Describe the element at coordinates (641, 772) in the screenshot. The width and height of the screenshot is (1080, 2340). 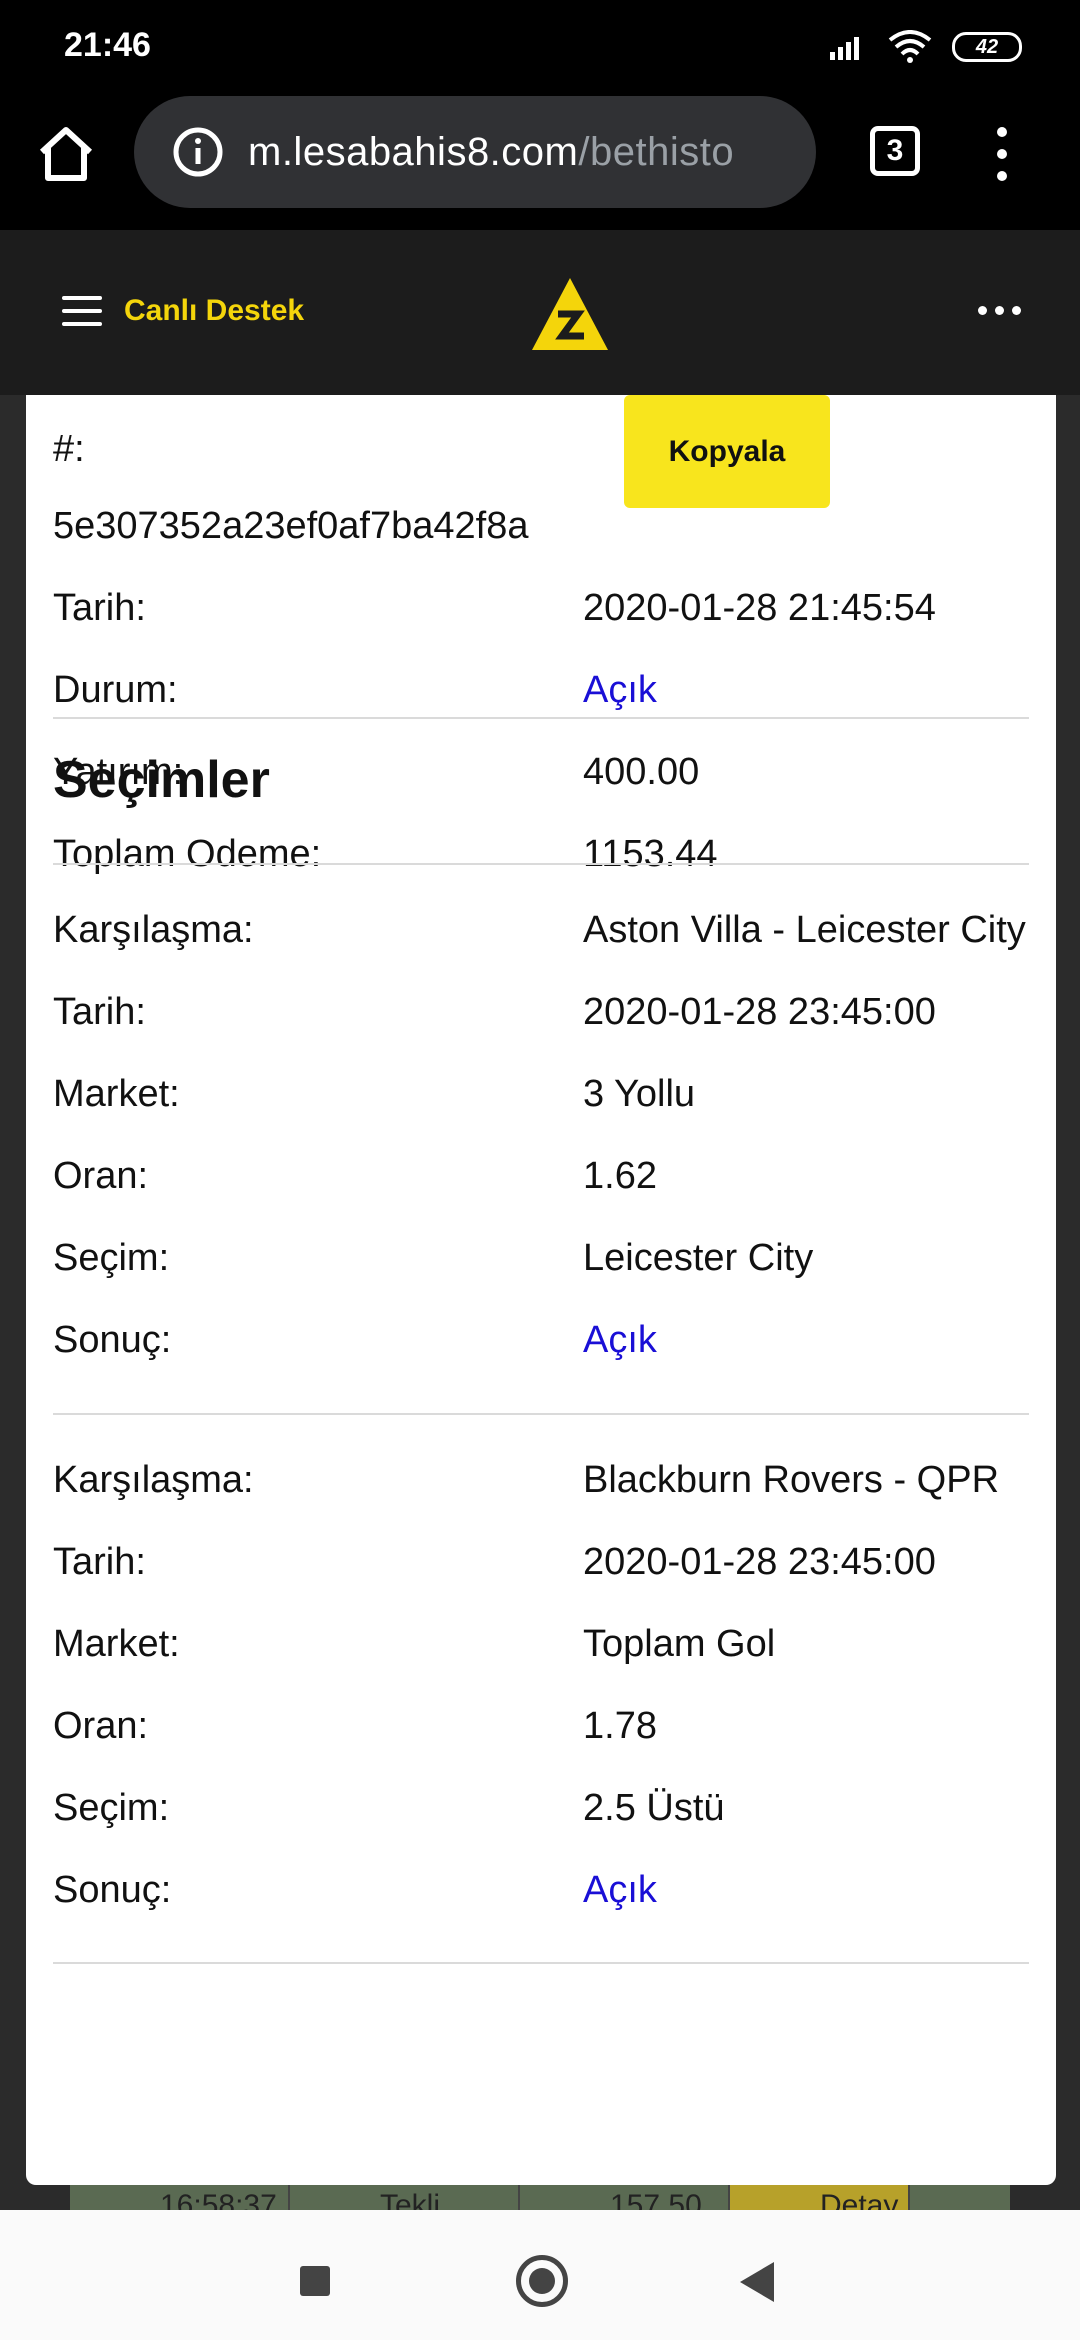
I see `field-value: 400.00` at that location.